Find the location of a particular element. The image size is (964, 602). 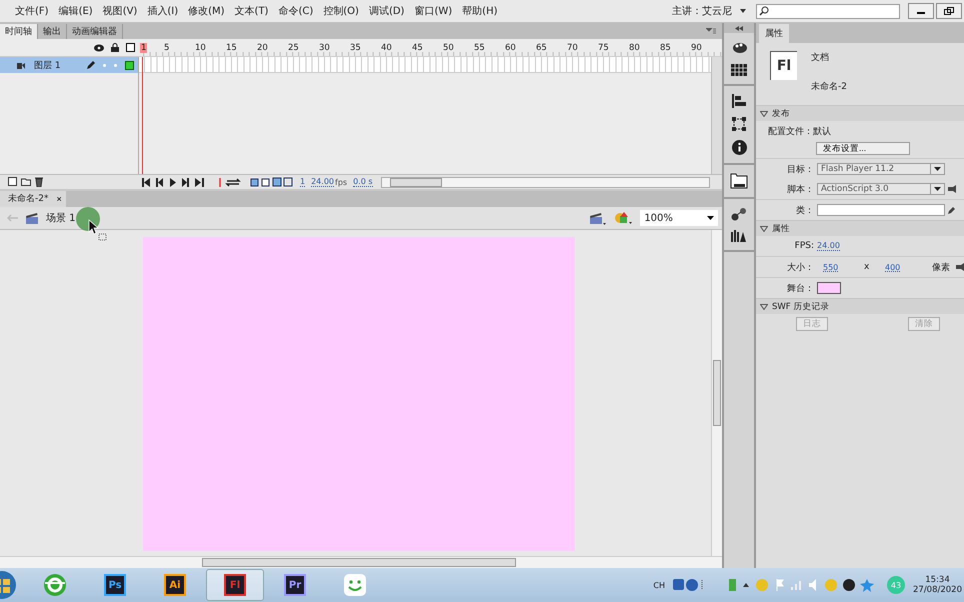

workspace-switcher: 主讲：艾云尼 is located at coordinates (702, 11).